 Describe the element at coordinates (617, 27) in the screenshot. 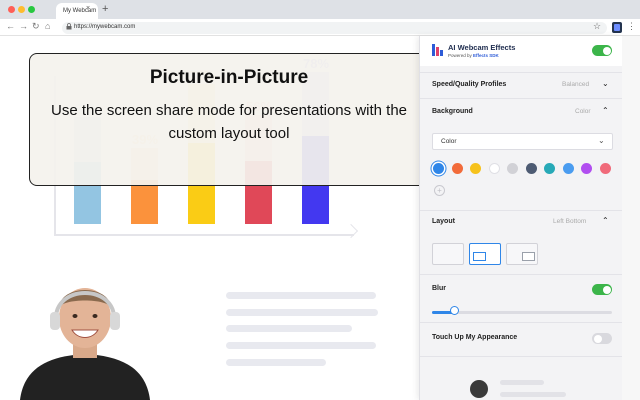

I see `extension-icon` at that location.